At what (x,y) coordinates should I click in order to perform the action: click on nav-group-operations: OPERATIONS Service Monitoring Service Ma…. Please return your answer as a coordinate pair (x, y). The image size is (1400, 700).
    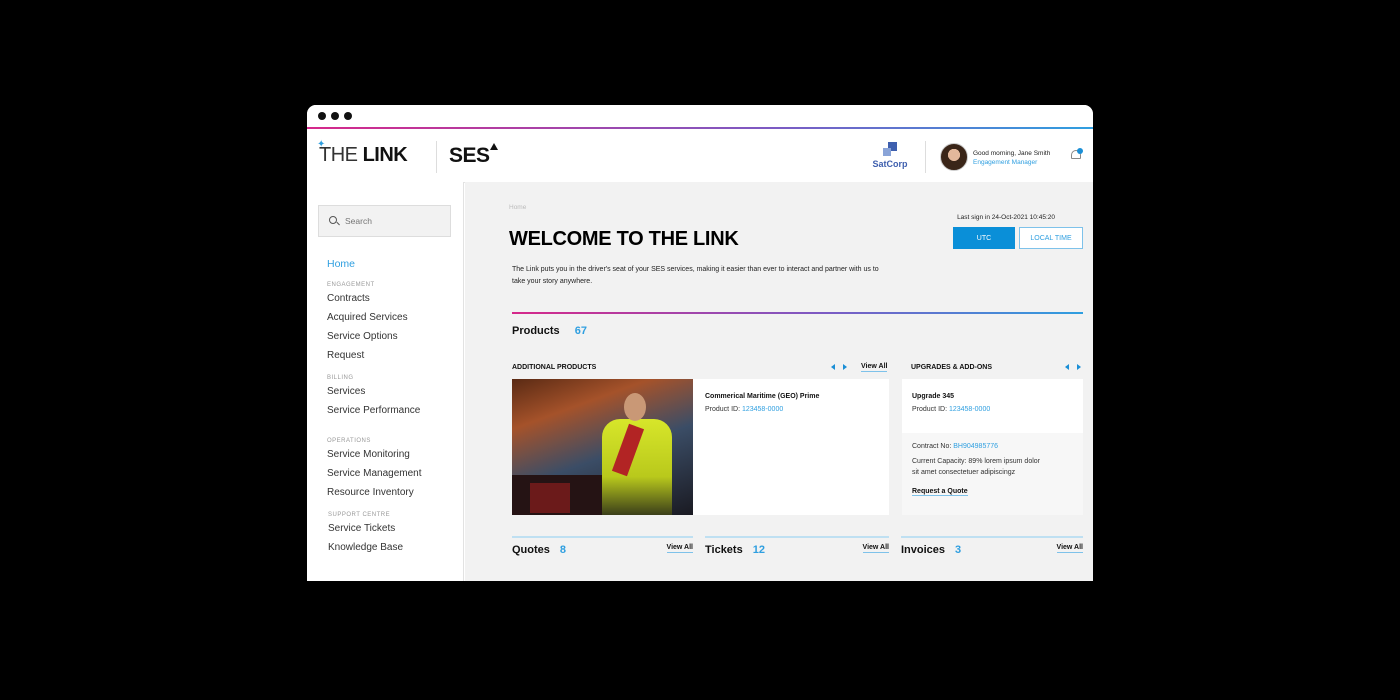
    Looking at the image, I should click on (374, 472).